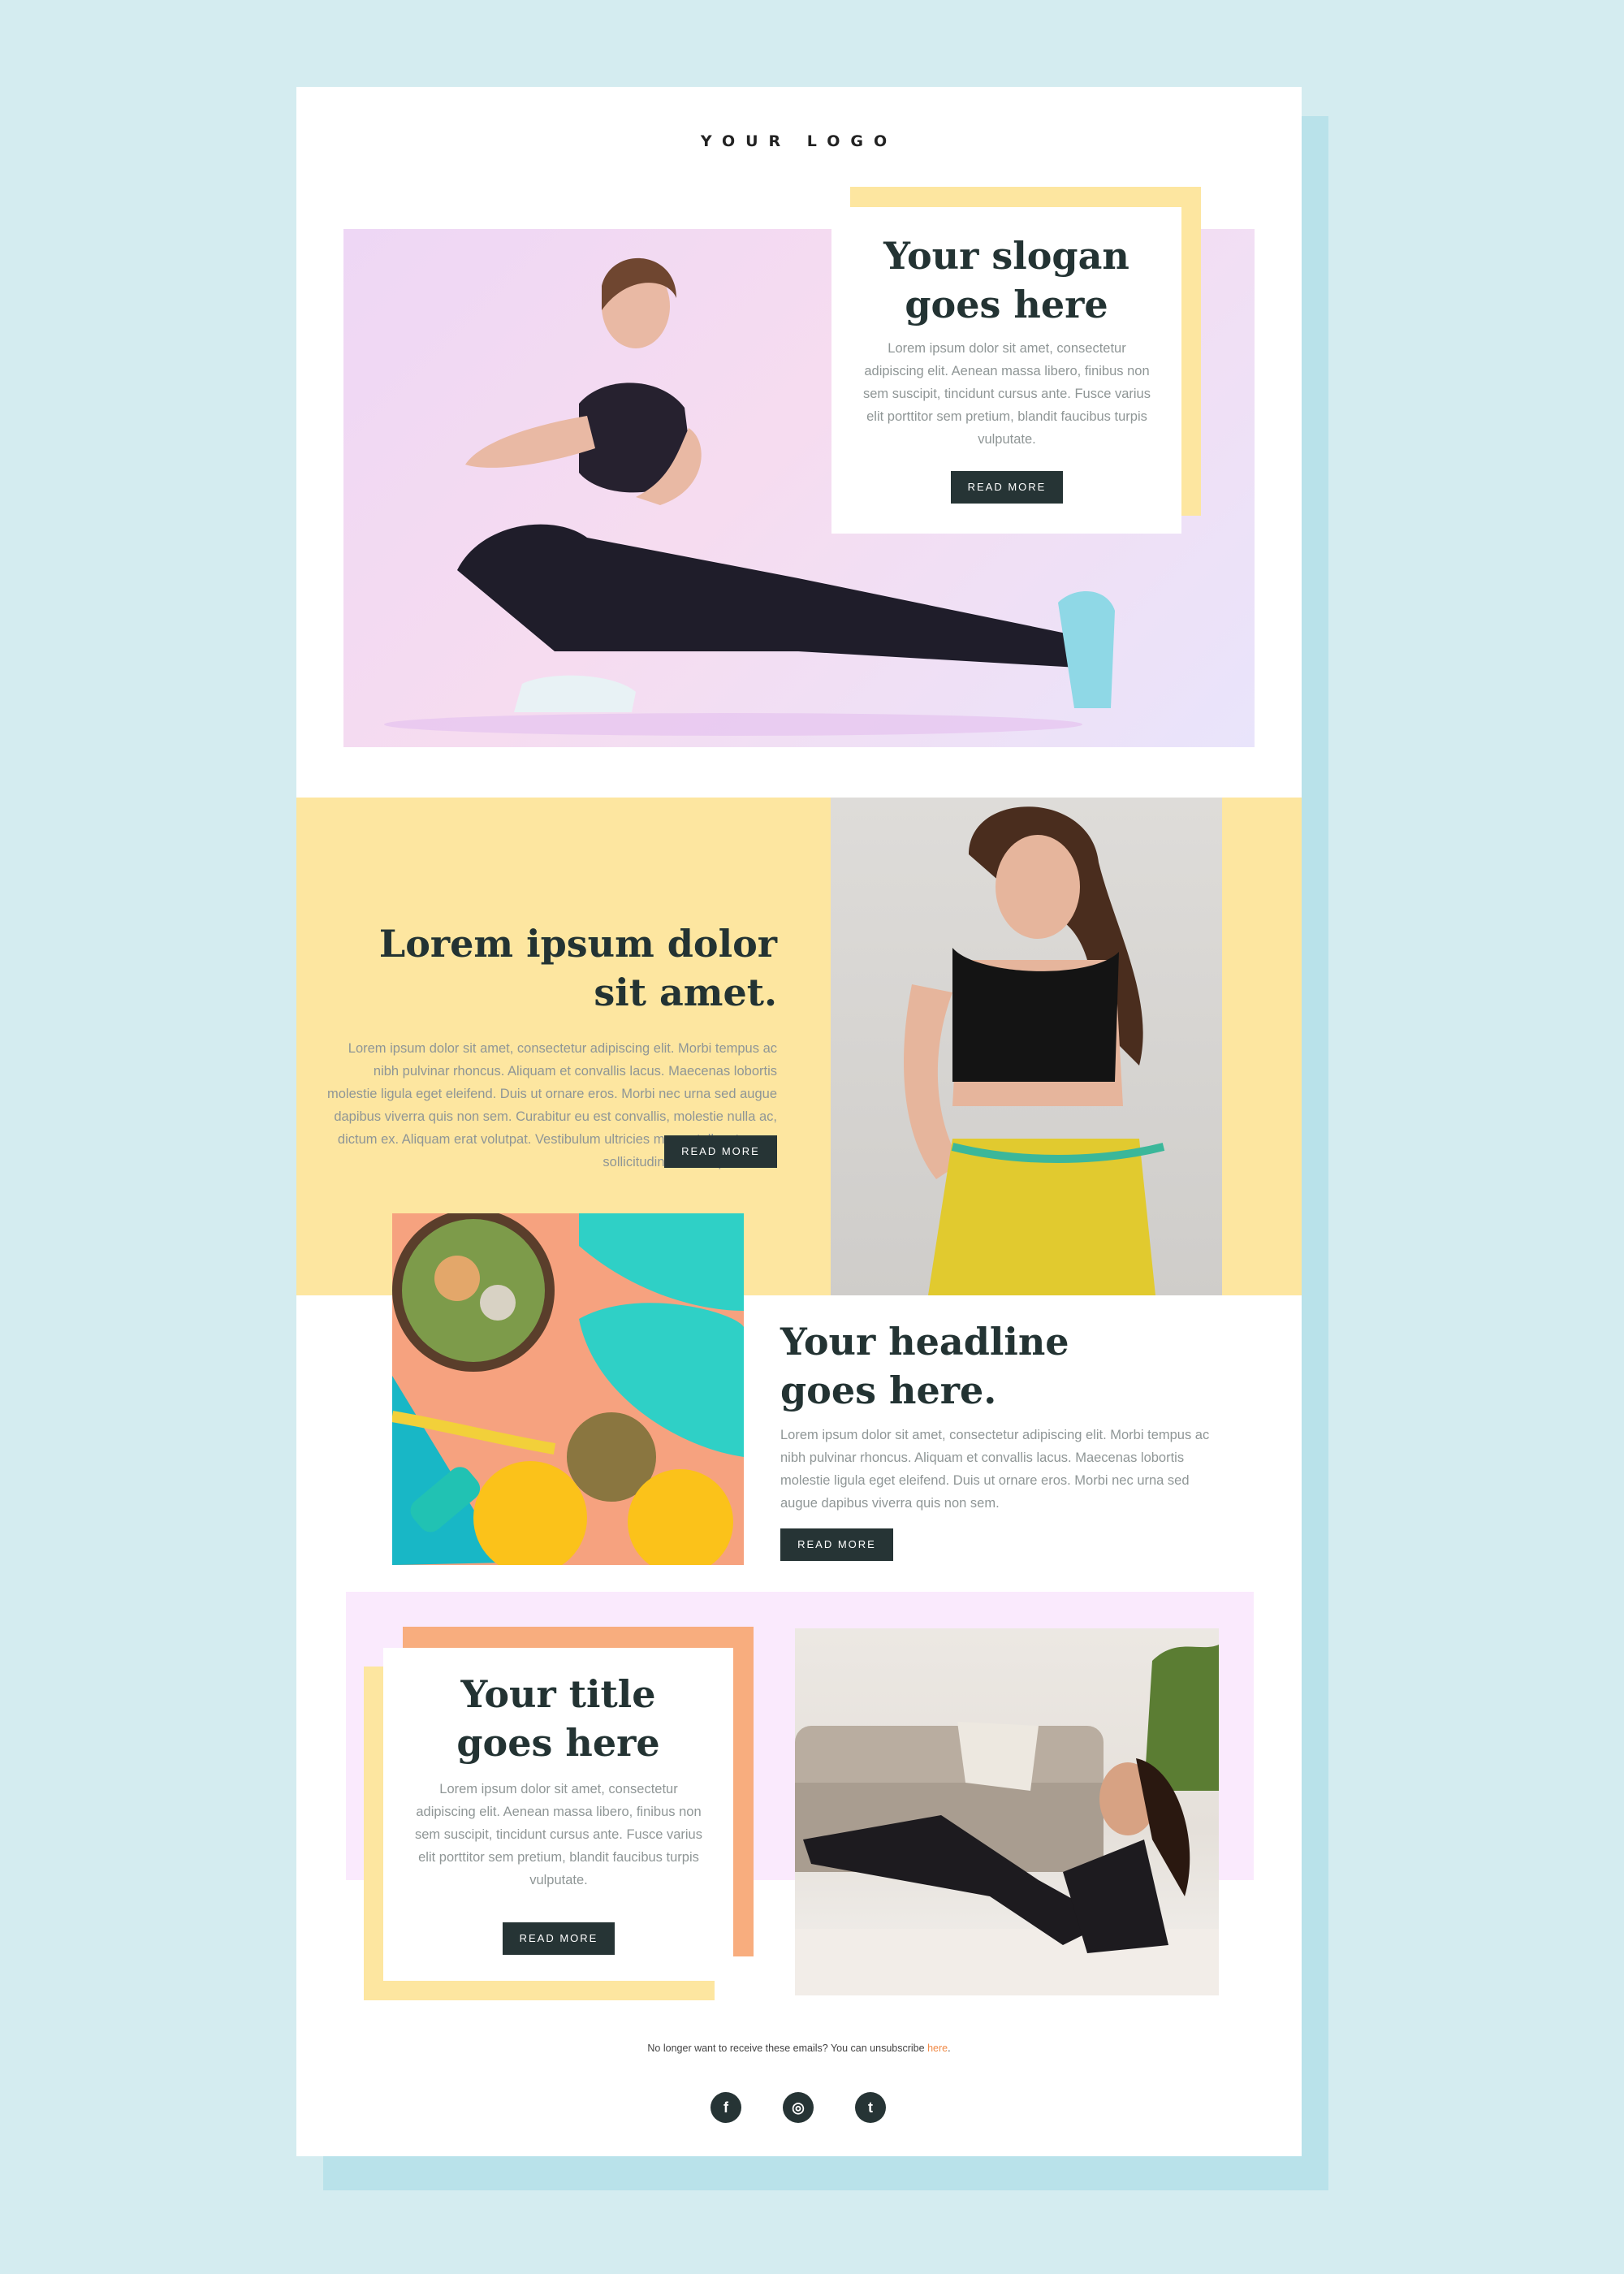  What do you see at coordinates (1008, 1366) in the screenshot?
I see `section3-title: Your headline goes here.` at bounding box center [1008, 1366].